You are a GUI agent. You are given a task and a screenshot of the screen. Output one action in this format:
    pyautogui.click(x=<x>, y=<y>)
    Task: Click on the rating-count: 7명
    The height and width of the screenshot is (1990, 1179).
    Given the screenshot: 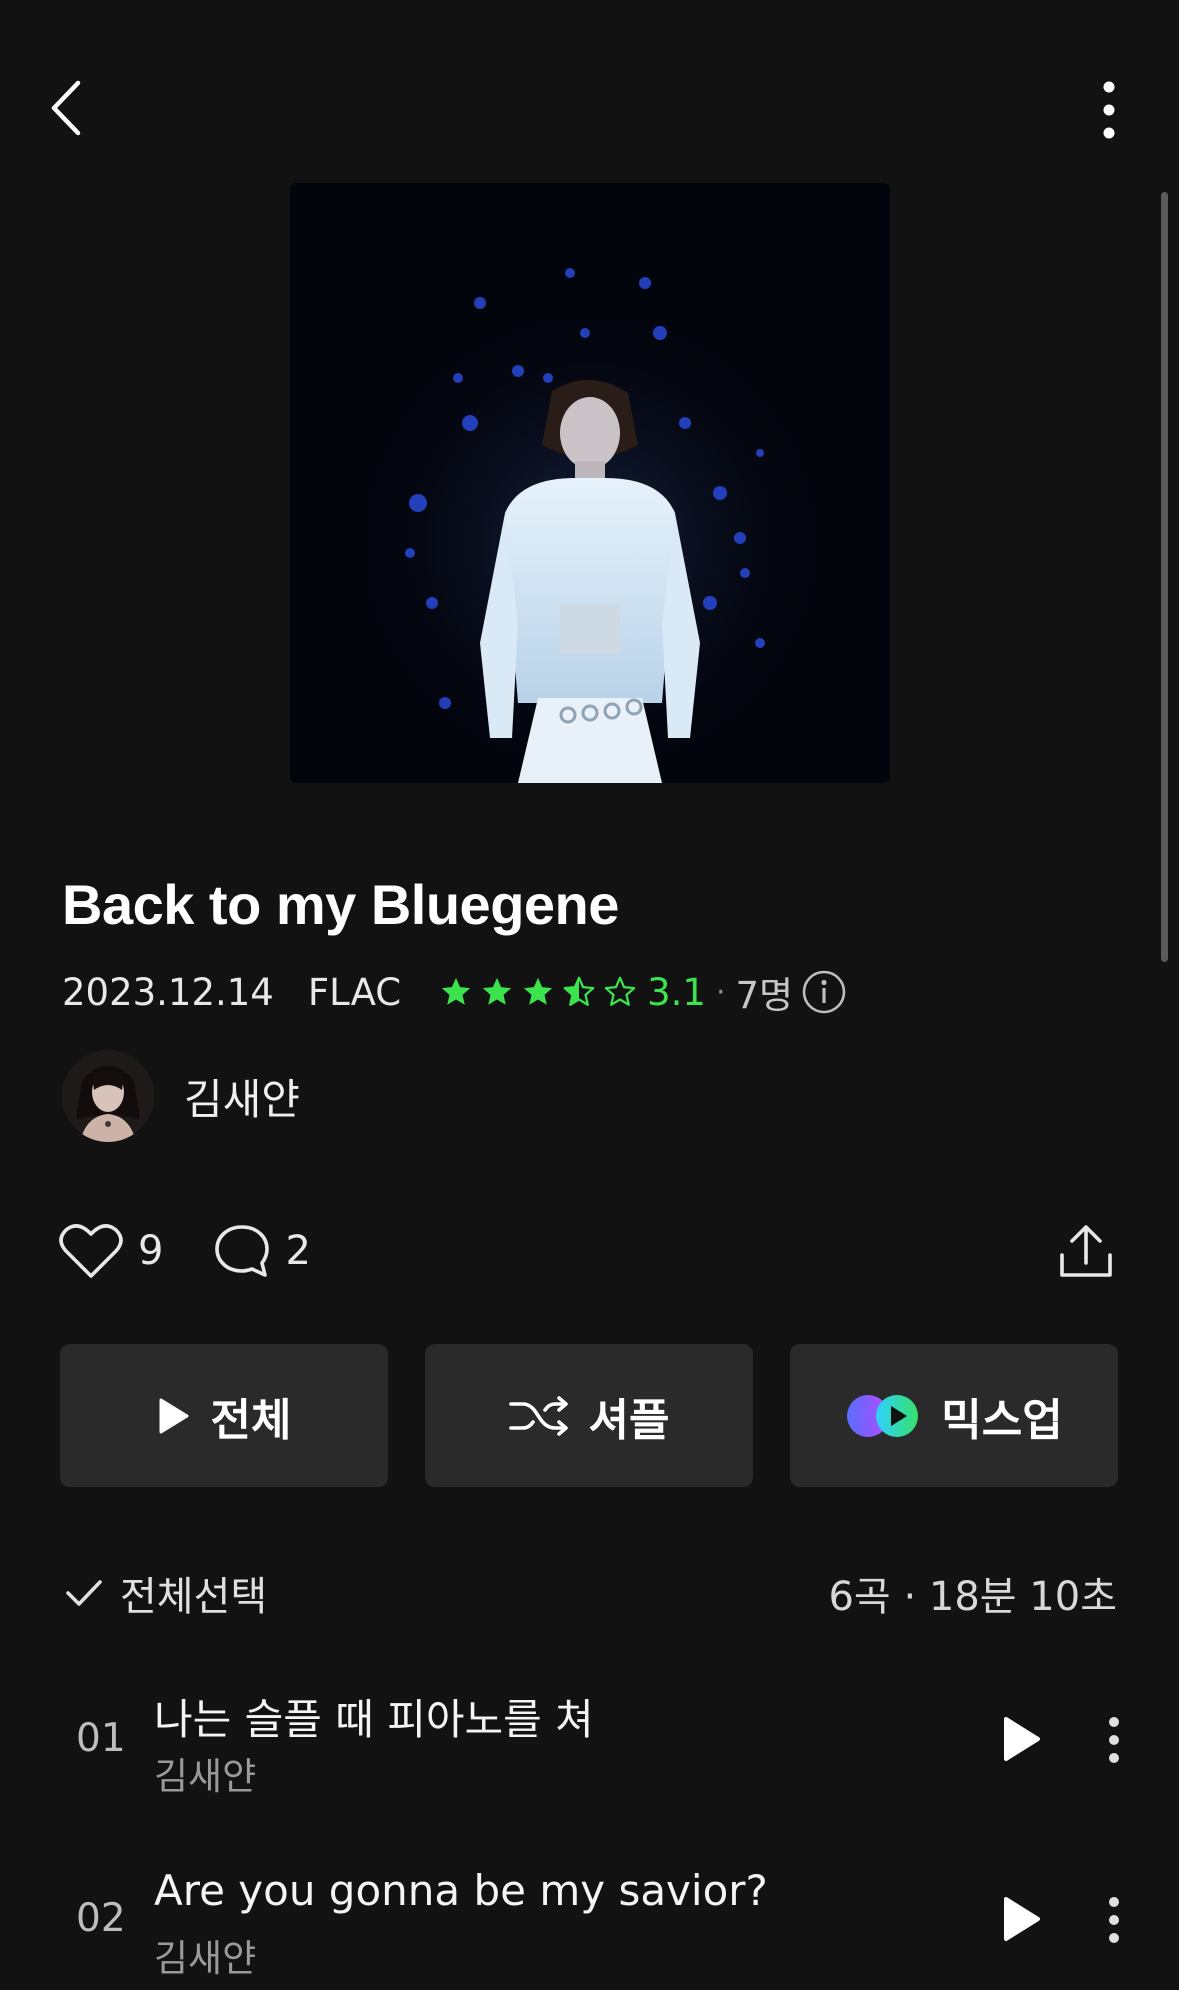 What is the action you would take?
    pyautogui.click(x=764, y=995)
    